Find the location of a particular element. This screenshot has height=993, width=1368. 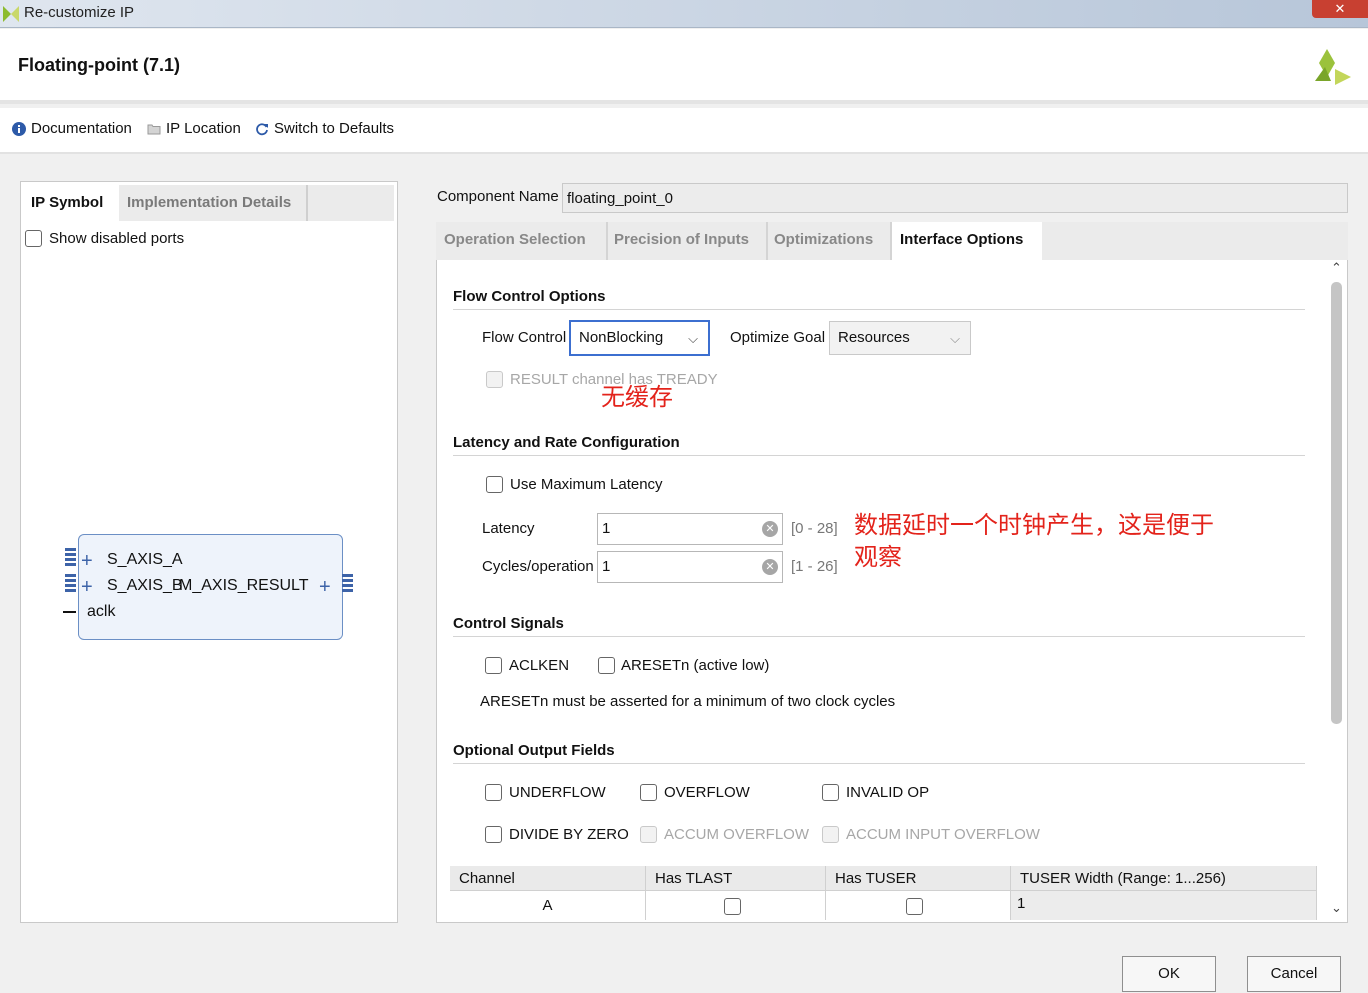

port-s-axis-b: S_AXIS_B is located at coordinates (145, 585).